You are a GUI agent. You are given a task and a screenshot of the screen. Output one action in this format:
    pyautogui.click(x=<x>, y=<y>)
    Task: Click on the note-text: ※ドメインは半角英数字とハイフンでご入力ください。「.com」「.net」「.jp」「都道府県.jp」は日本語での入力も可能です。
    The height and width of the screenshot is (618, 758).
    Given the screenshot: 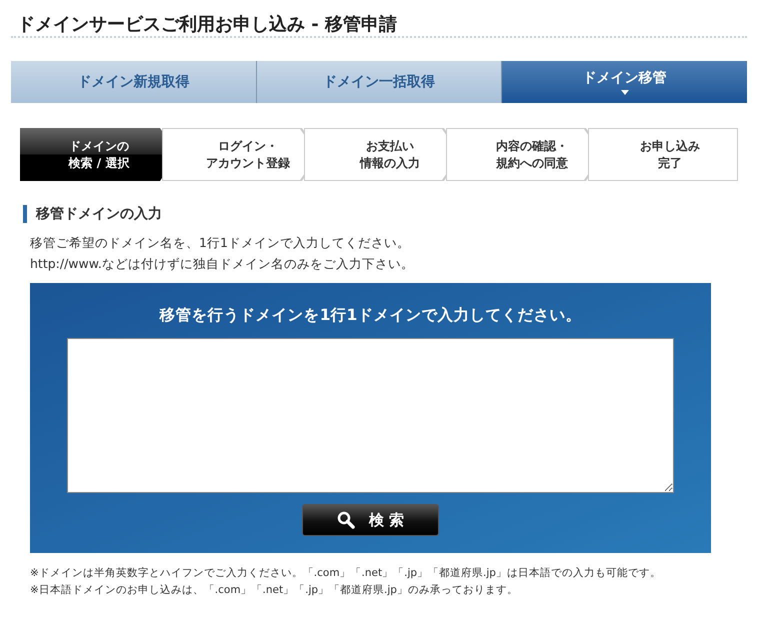 What is the action you would take?
    pyautogui.click(x=346, y=573)
    